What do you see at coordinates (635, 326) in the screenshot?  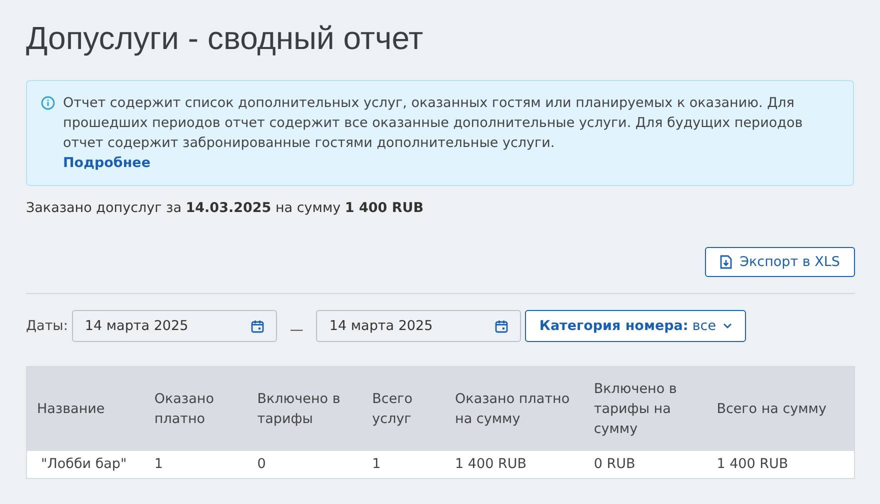 I see `category-dropdown: Категория номера: все` at bounding box center [635, 326].